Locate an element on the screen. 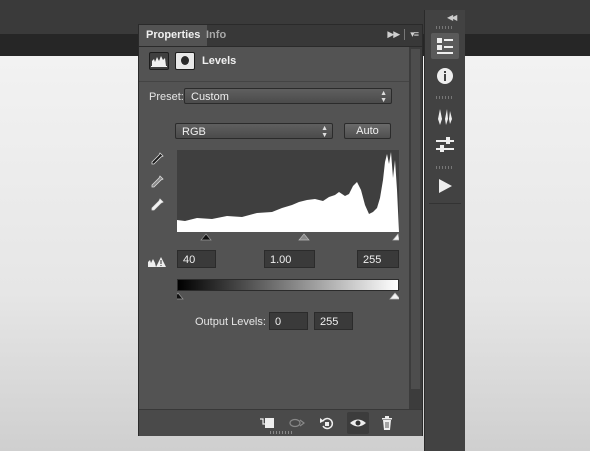 The width and height of the screenshot is (590, 451). panel-header: Levels is located at coordinates (274, 62).